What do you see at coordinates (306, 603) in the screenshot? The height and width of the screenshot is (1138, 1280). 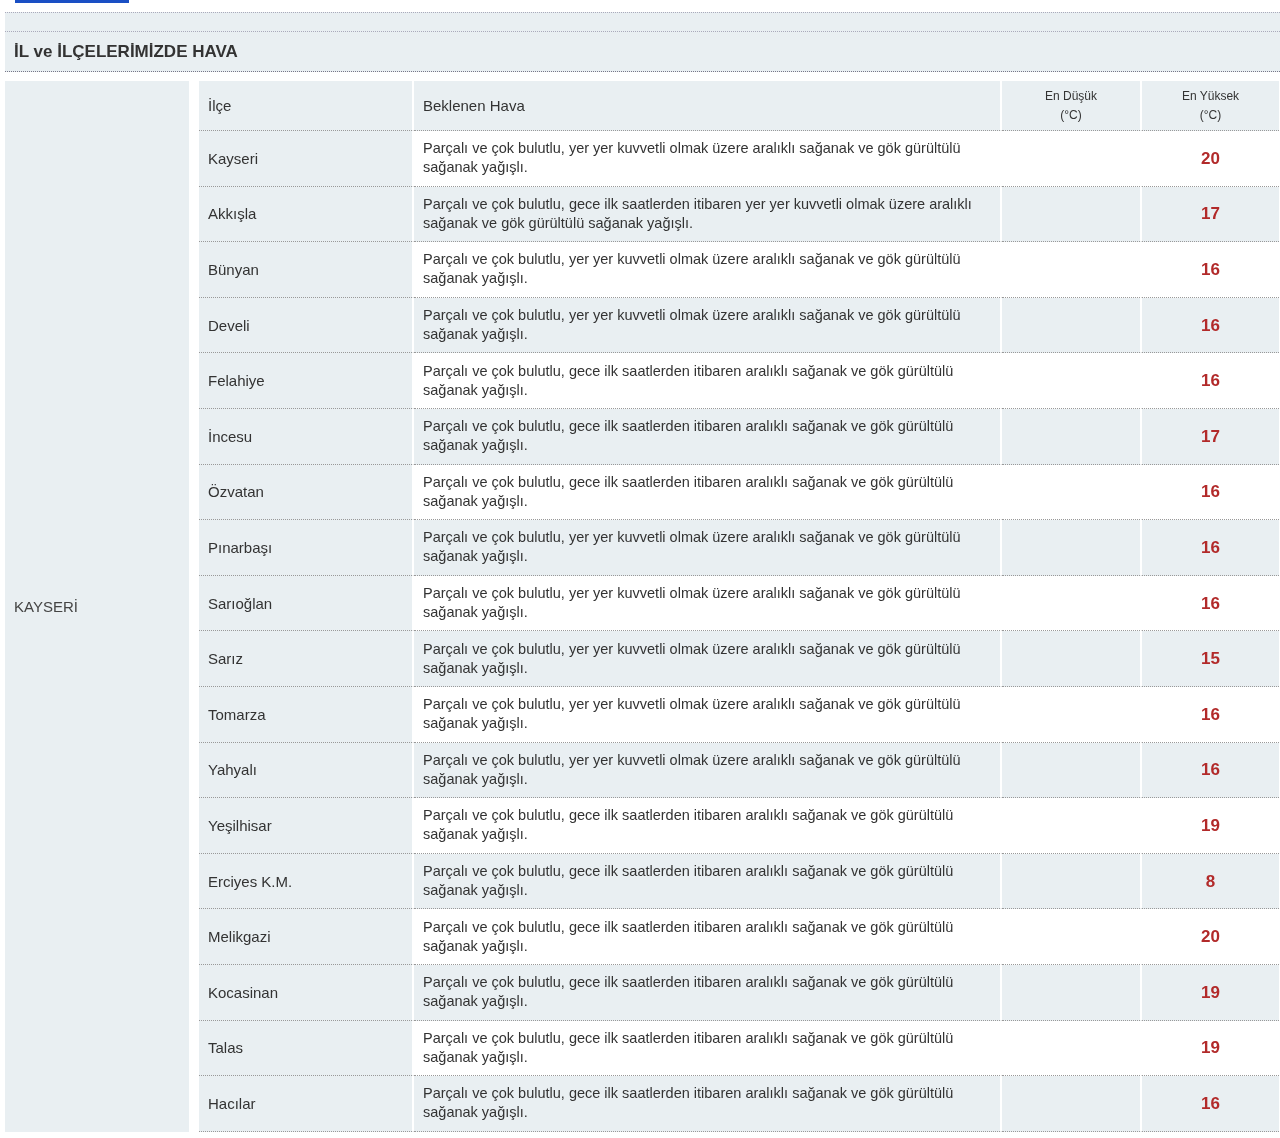 I see `district-cell: Sarıoğlan` at bounding box center [306, 603].